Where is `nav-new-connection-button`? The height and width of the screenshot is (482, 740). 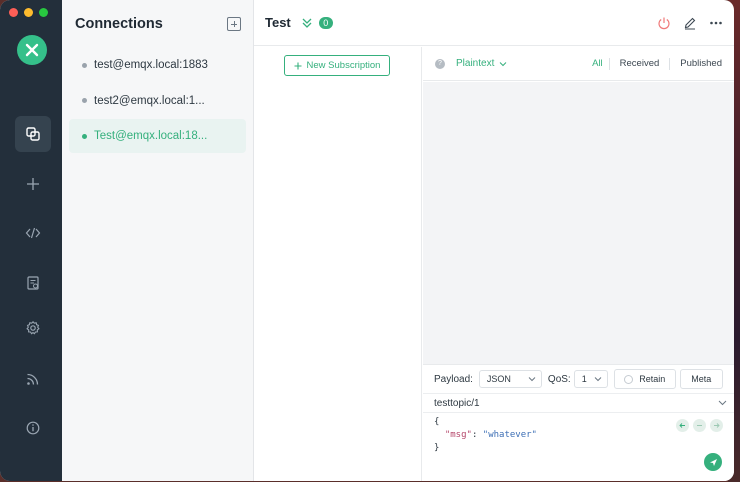
nav-new-connection-button is located at coordinates (33, 184).